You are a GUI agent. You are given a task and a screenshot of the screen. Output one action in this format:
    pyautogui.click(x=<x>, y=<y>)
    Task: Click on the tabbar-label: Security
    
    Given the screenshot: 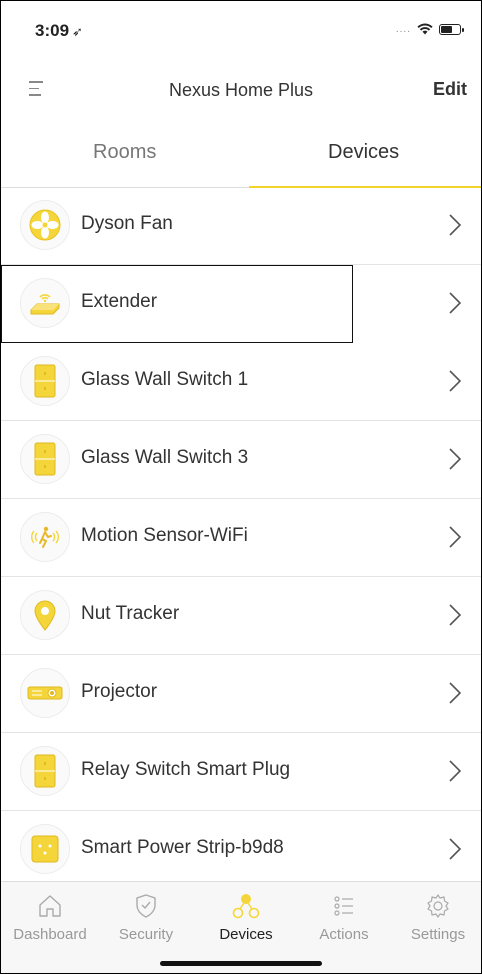 What is the action you would take?
    pyautogui.click(x=146, y=934)
    